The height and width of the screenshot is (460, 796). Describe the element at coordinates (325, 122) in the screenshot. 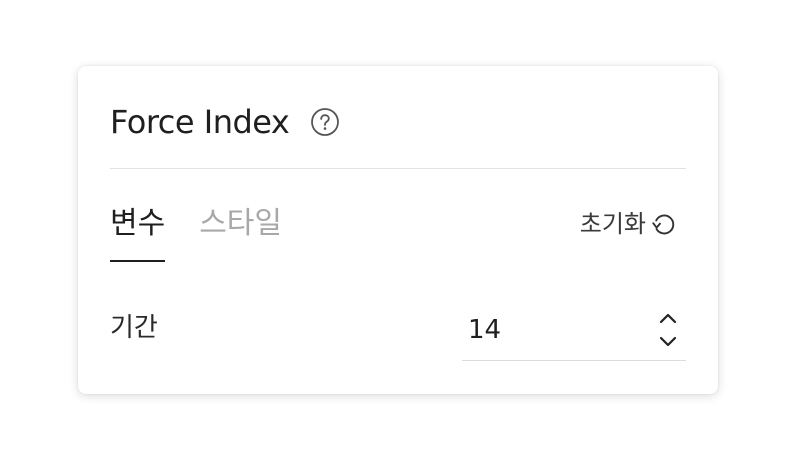

I see `question-circle-icon` at that location.